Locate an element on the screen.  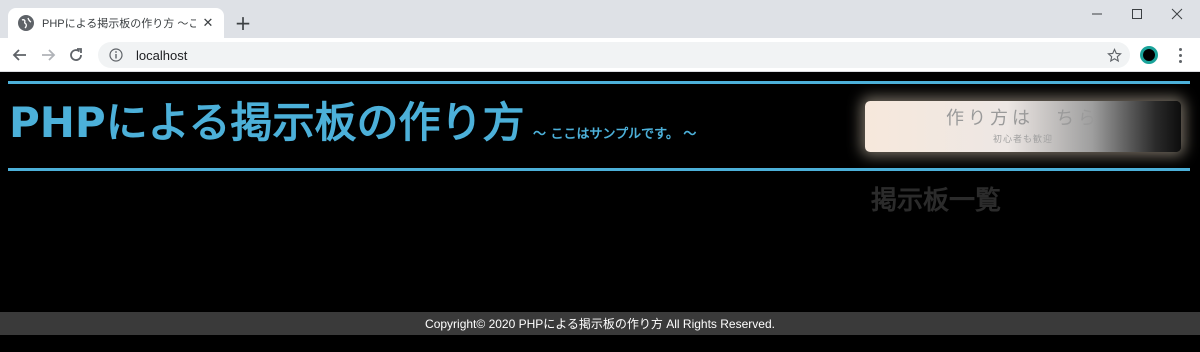
url-text: localhost is located at coordinates (162, 55).